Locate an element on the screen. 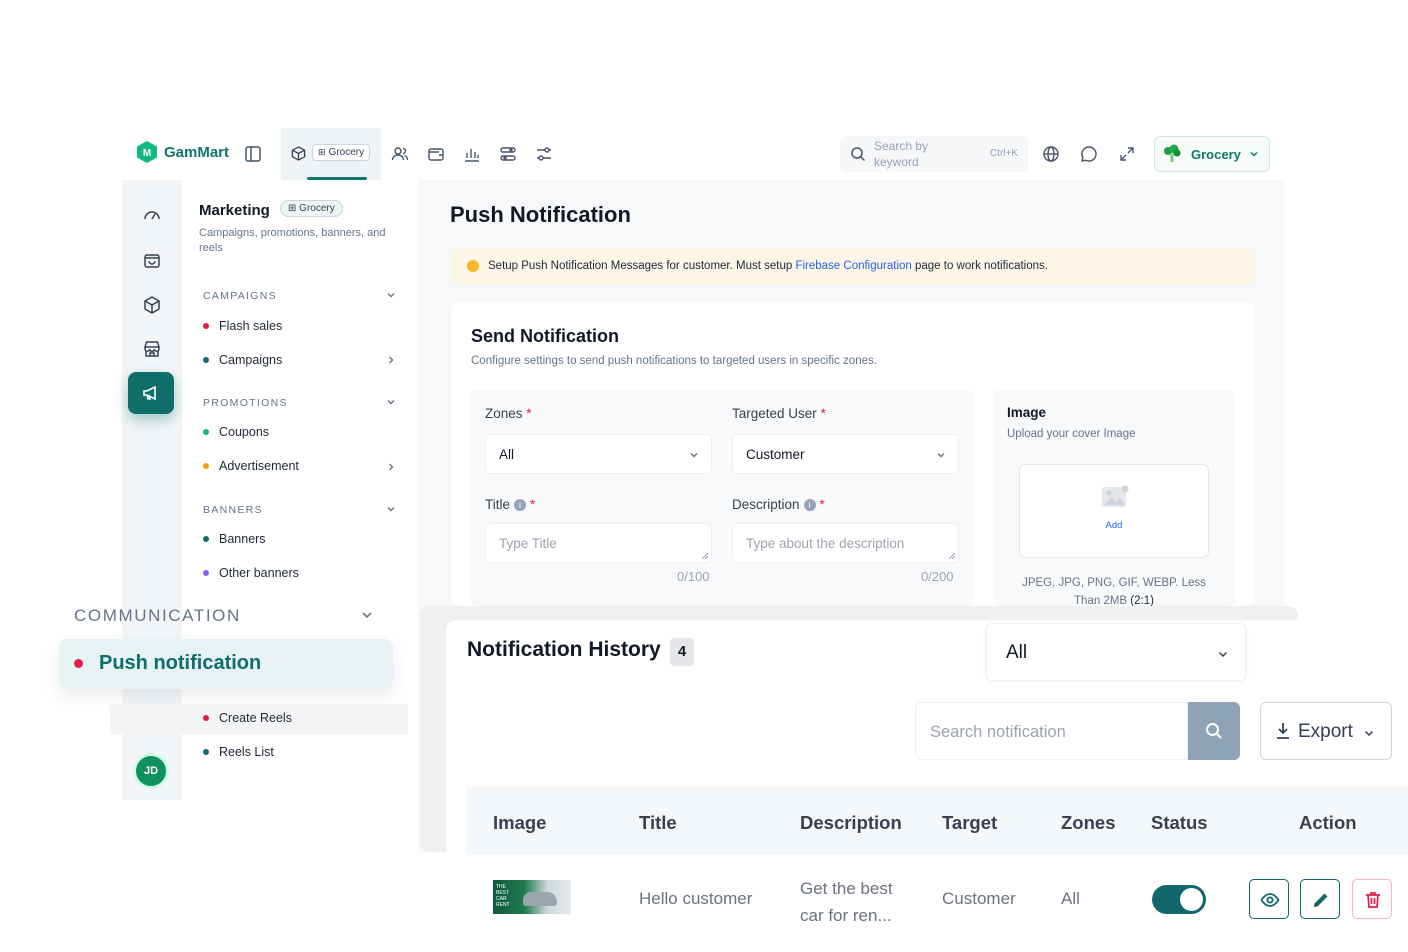 The width and height of the screenshot is (1408, 952). users-icon is located at coordinates (400, 154).